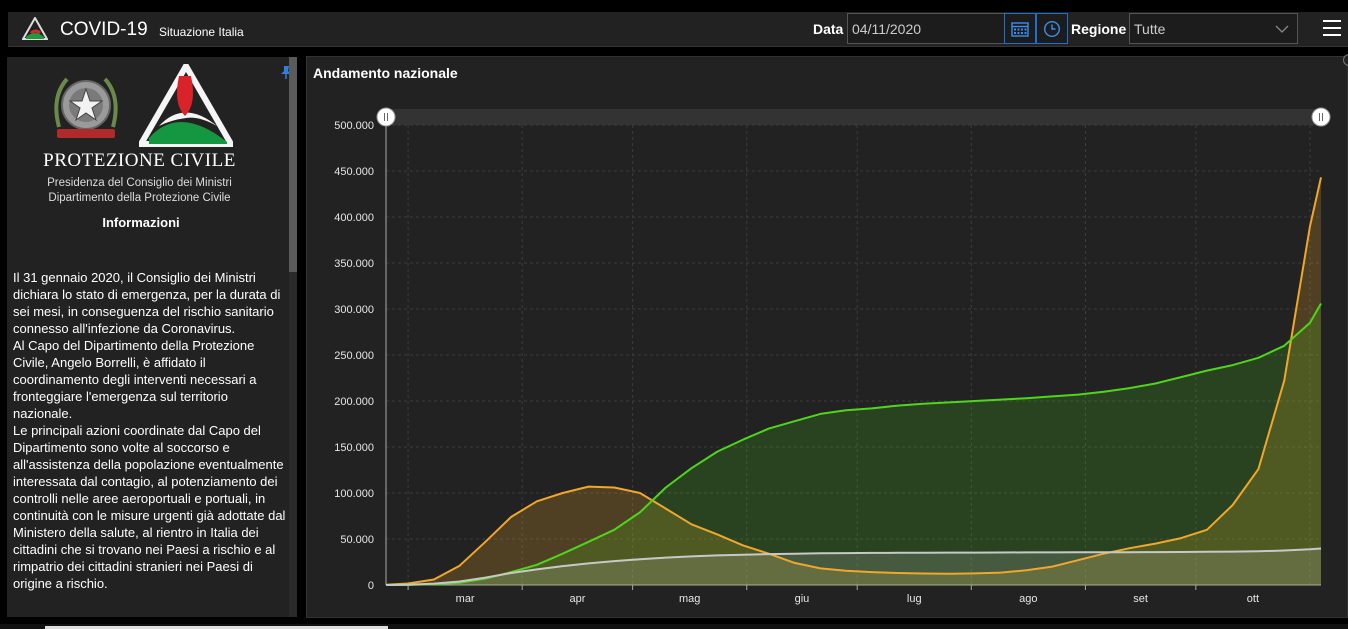 This screenshot has height=629, width=1348. What do you see at coordinates (828, 29) in the screenshot?
I see `date-label: Data` at bounding box center [828, 29].